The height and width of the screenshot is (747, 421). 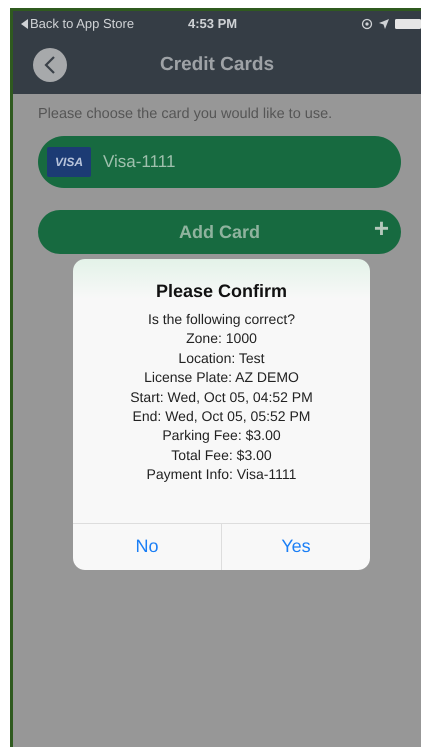 I want to click on chevron-left-icon, so click(x=50, y=65).